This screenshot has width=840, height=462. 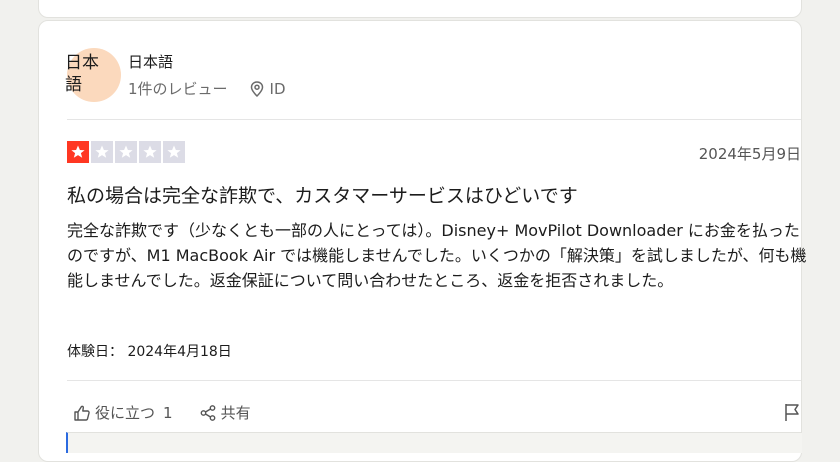 What do you see at coordinates (178, 89) in the screenshot?
I see `review-count: 1件のレビュー` at bounding box center [178, 89].